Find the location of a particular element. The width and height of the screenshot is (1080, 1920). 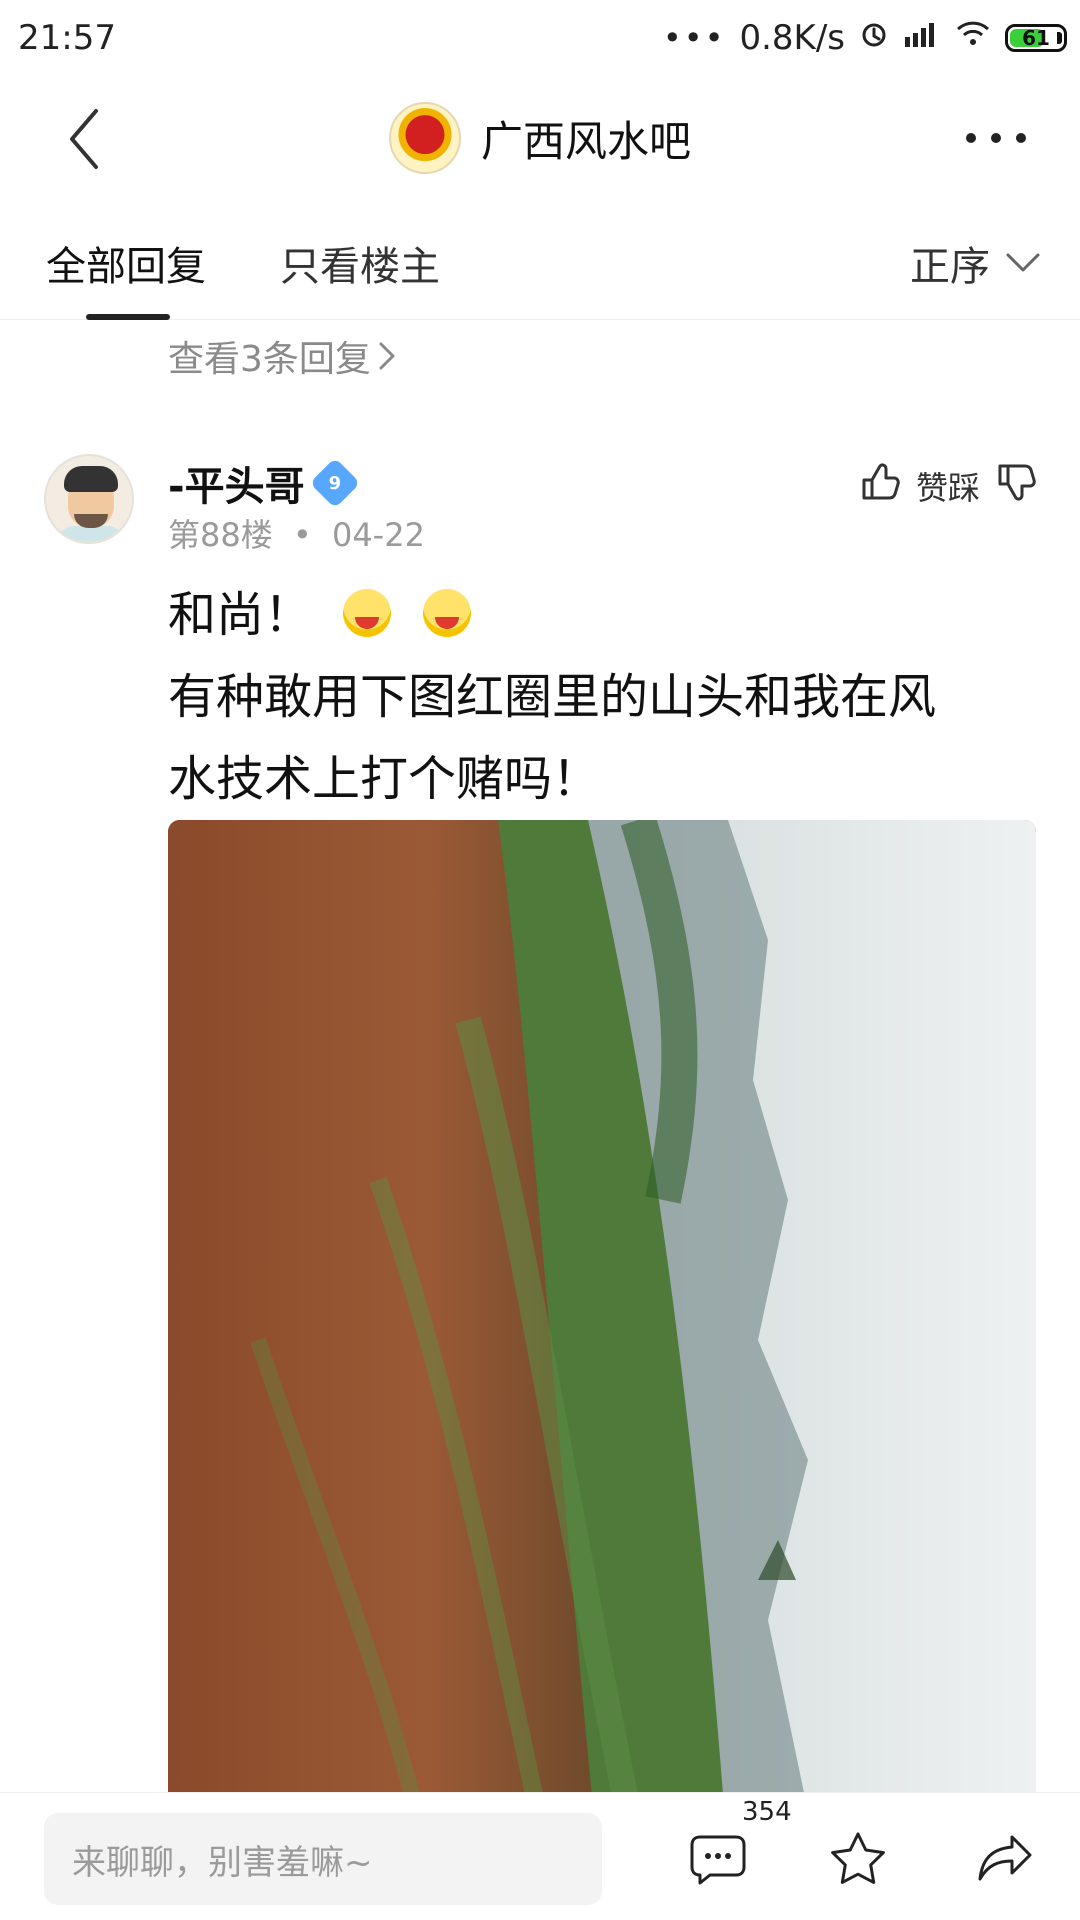

status-bar: 21:57 ••• 0.8K/s 61 is located at coordinates (540, 38).